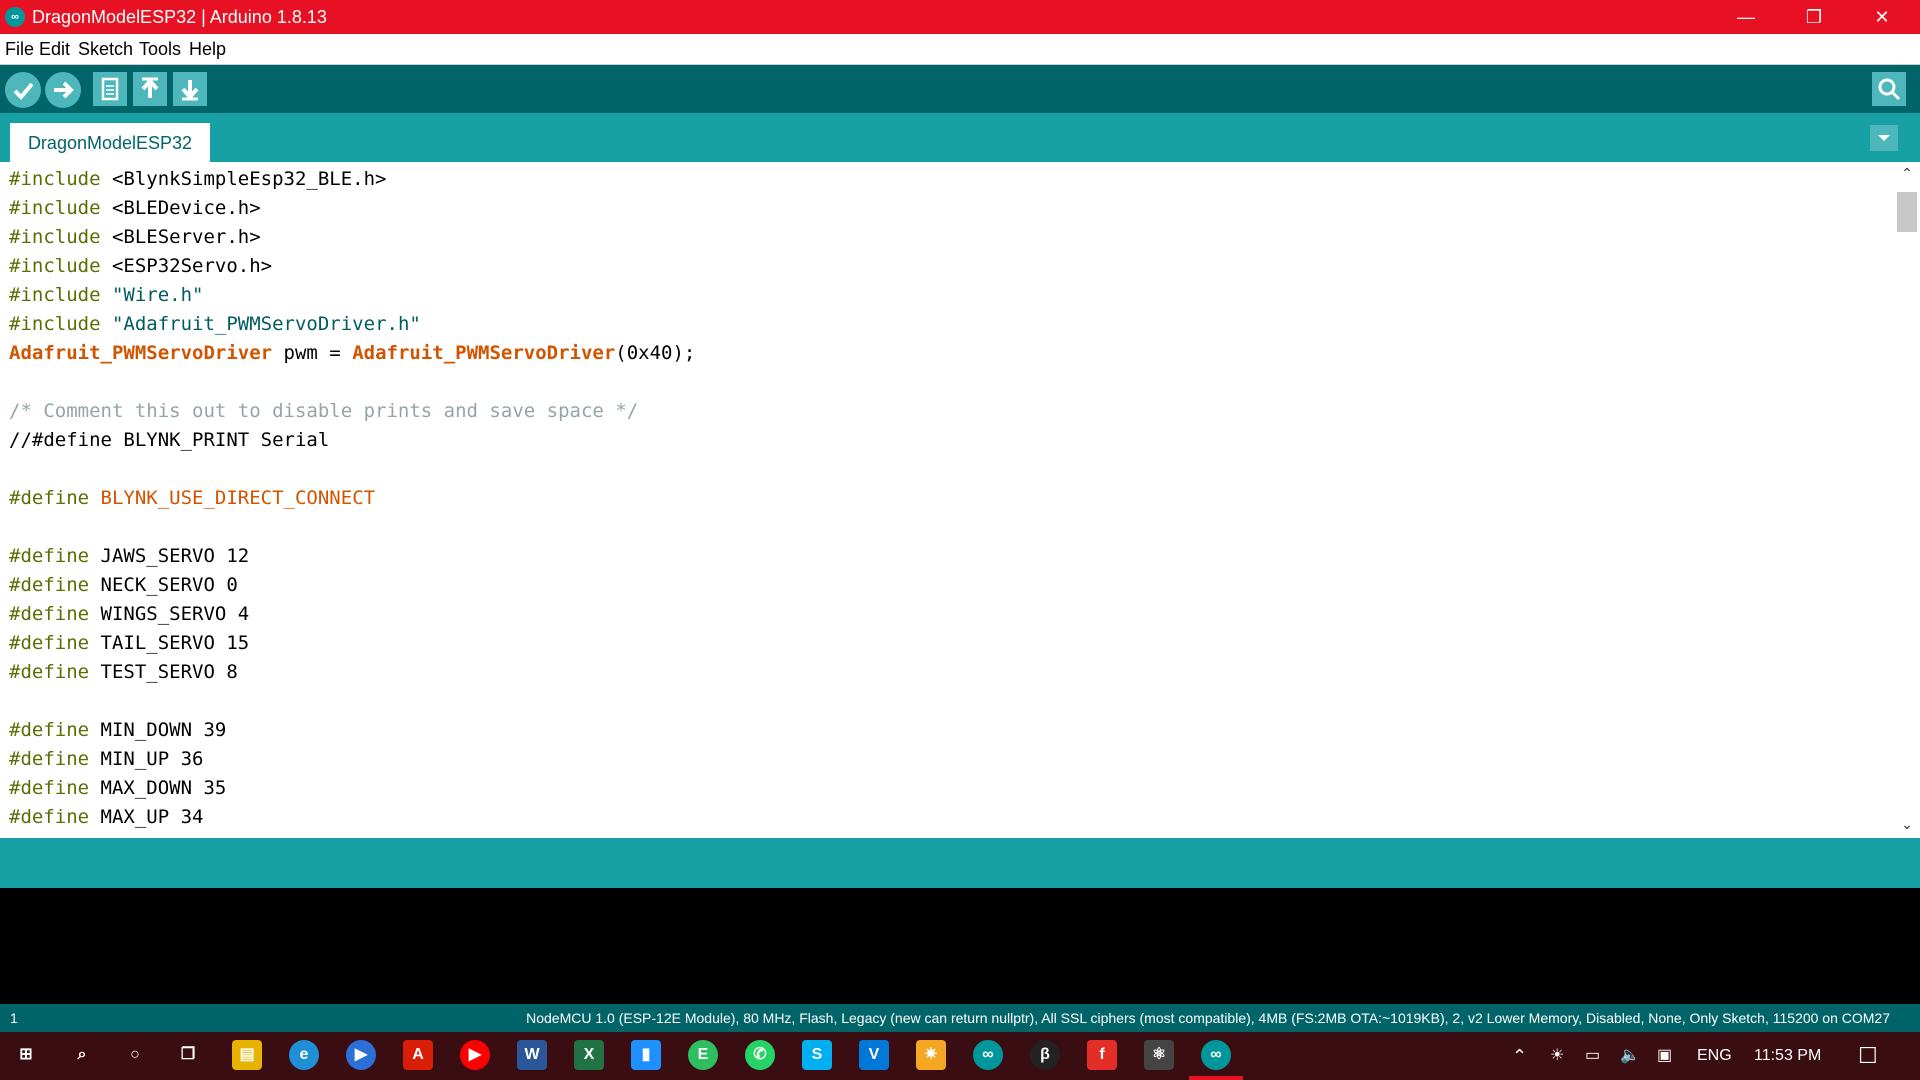 The width and height of the screenshot is (1920, 1080). I want to click on menu-file: File, so click(19, 49).